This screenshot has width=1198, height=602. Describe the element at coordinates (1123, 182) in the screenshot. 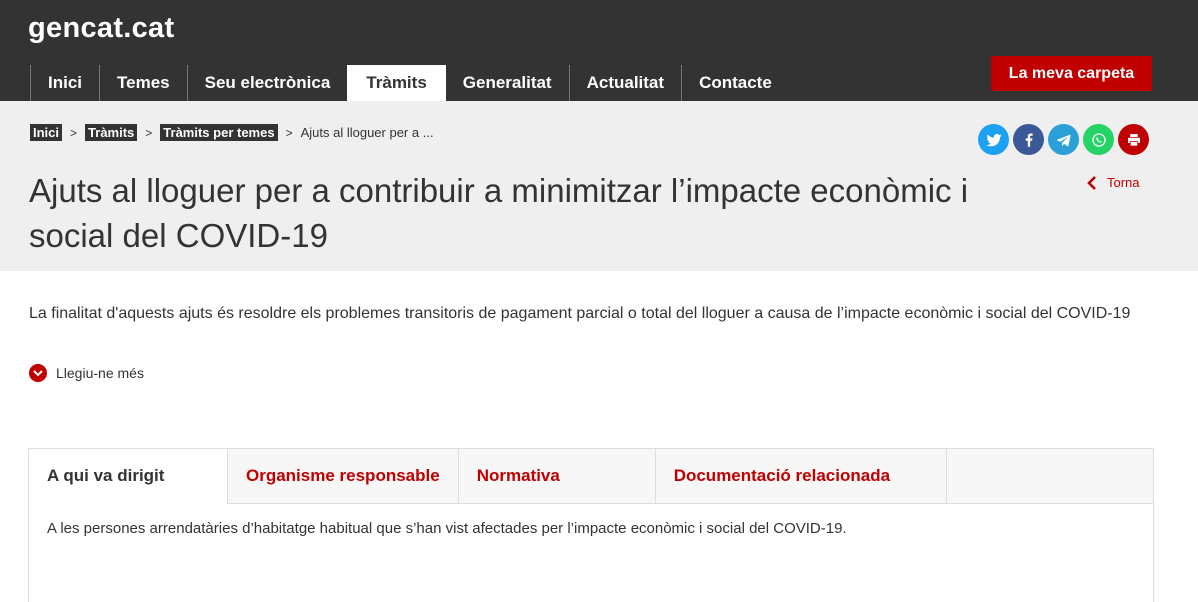

I see `back-link-label: Torna` at that location.